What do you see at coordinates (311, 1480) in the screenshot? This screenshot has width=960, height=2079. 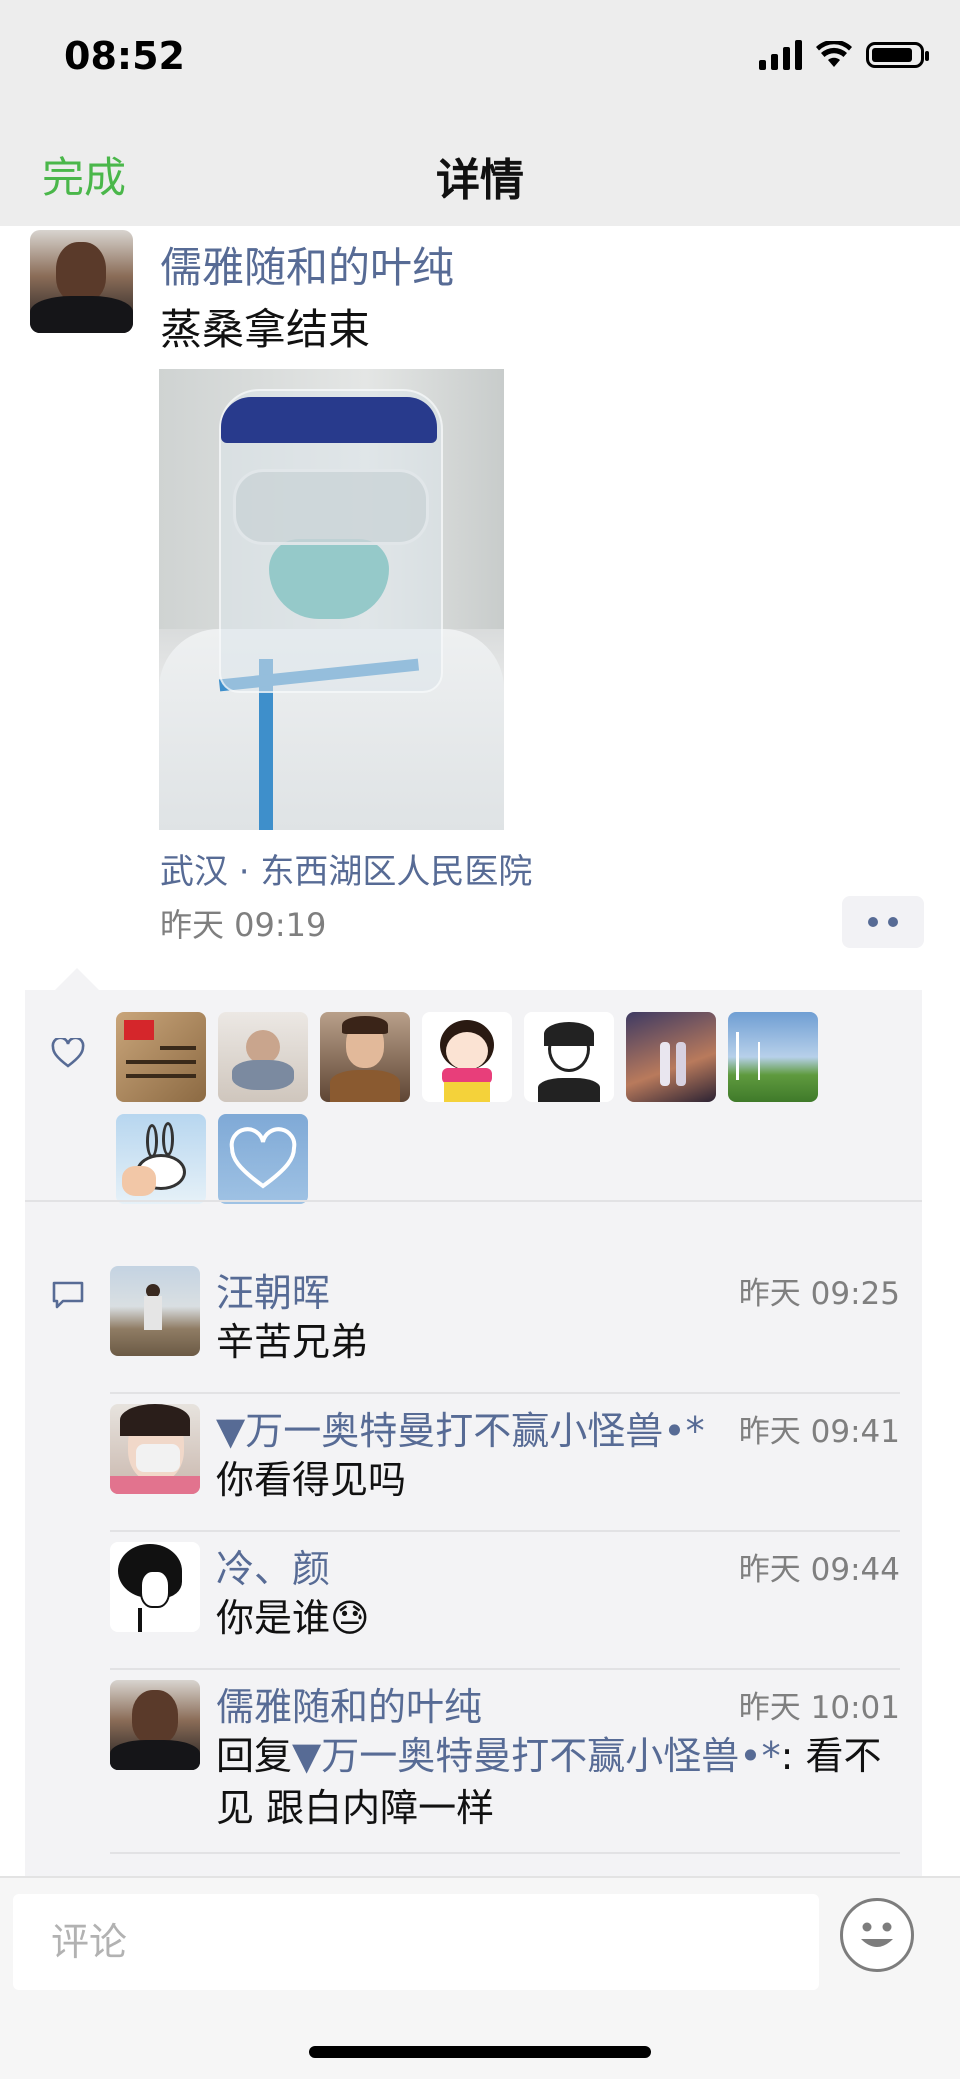 I see `comment-text: 你看得见吗` at bounding box center [311, 1480].